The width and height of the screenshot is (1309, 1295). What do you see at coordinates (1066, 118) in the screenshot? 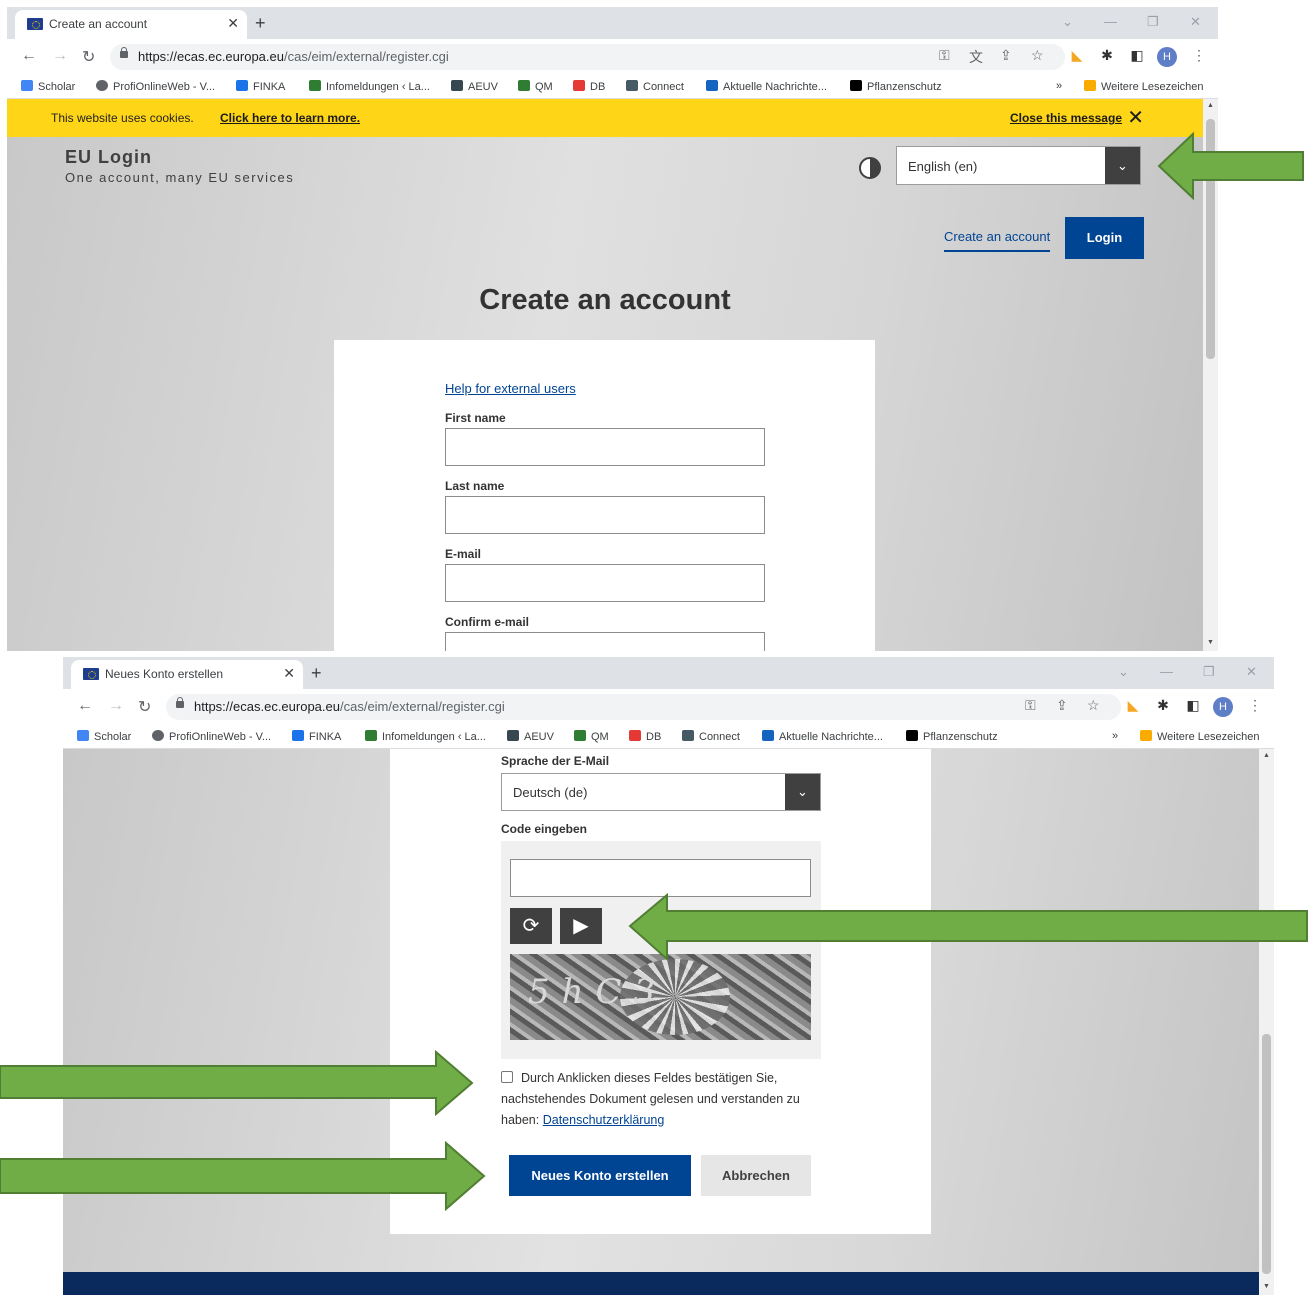
I see `cookie-close-link: Close this message` at bounding box center [1066, 118].